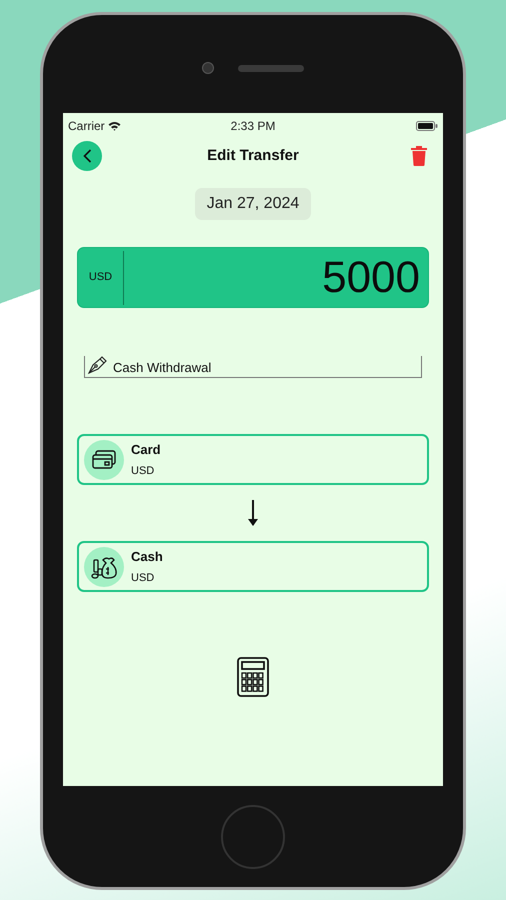  Describe the element at coordinates (253, 204) in the screenshot. I see `date-button: Jan 27, 2024` at that location.